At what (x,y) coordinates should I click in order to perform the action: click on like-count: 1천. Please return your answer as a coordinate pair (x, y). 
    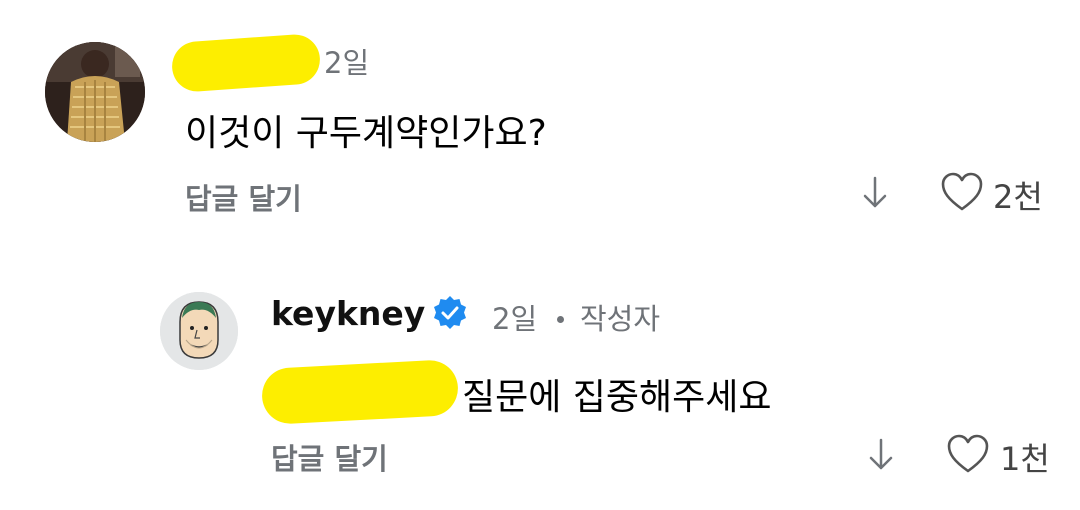
    Looking at the image, I should click on (1025, 457).